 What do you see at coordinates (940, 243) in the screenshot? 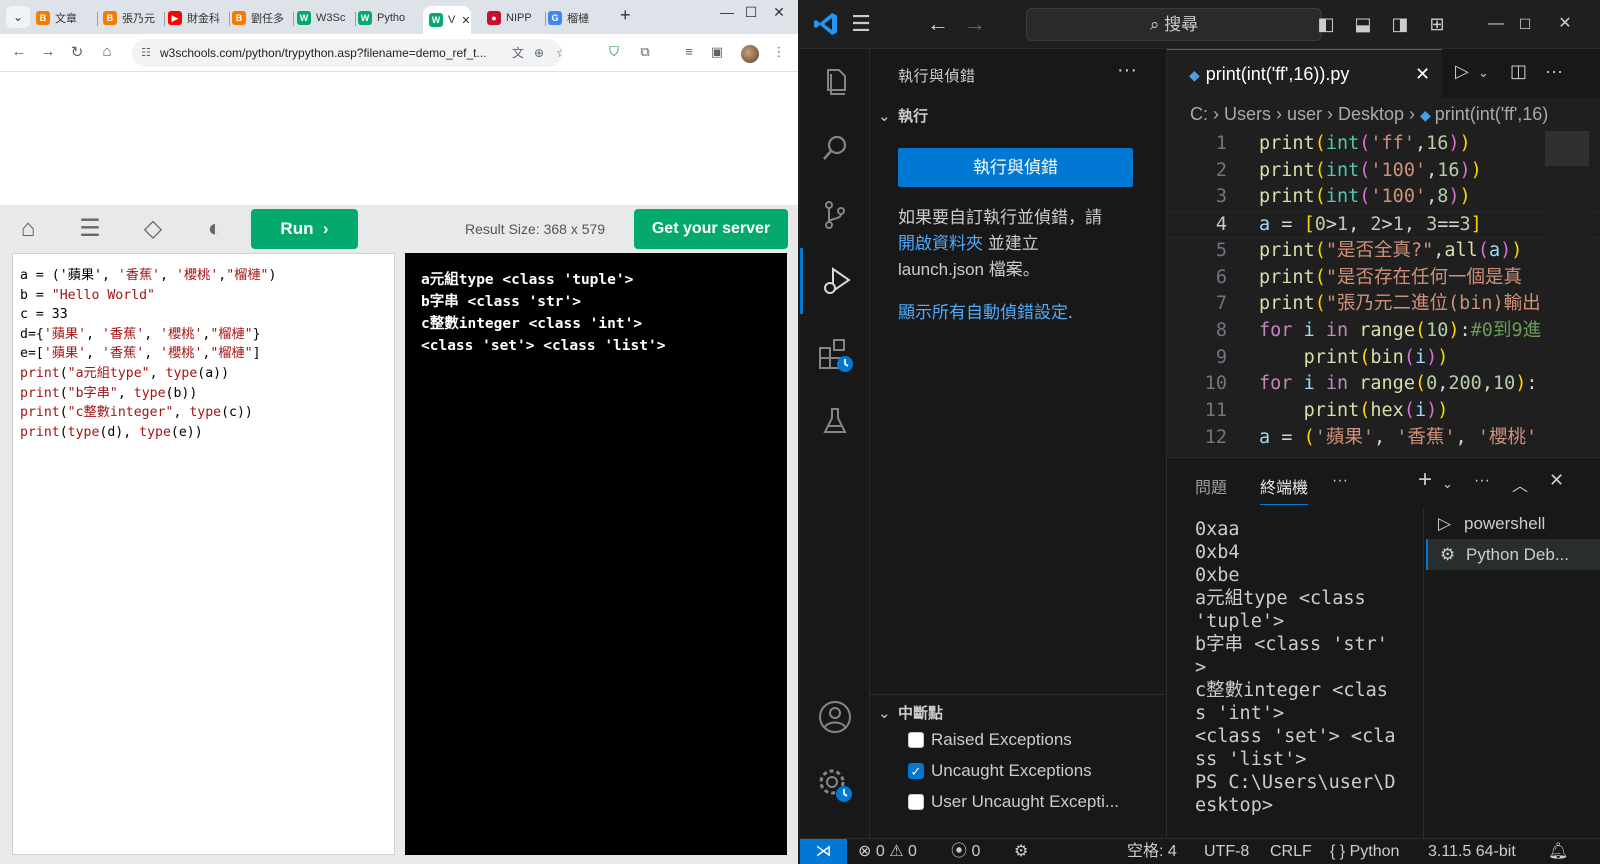
I see `open-folder-link: 開啟資料夾` at bounding box center [940, 243].